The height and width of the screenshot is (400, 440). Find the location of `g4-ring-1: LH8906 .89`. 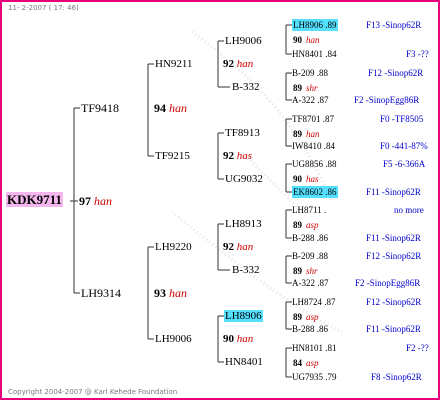

g4-ring-1: LH8906 .89 is located at coordinates (315, 25).